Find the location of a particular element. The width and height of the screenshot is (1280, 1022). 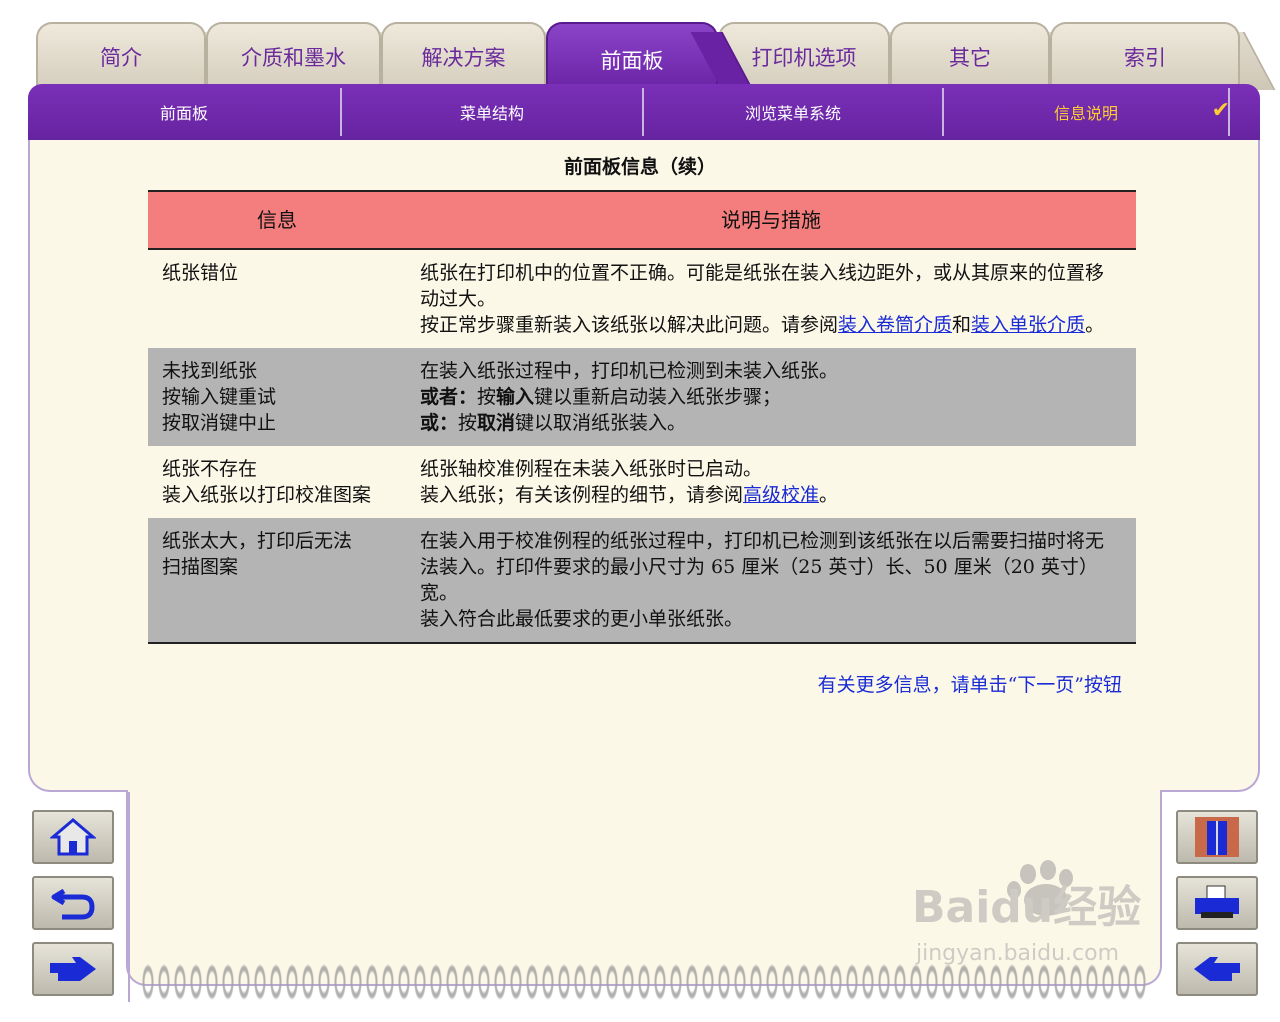

back-icon is located at coordinates (73, 904).